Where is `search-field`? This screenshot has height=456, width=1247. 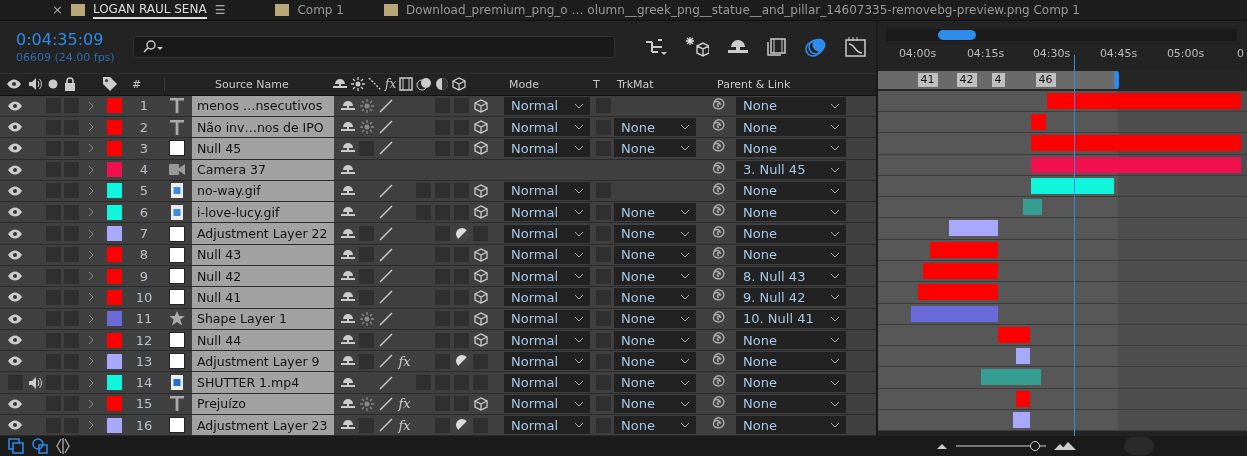 search-field is located at coordinates (374, 46).